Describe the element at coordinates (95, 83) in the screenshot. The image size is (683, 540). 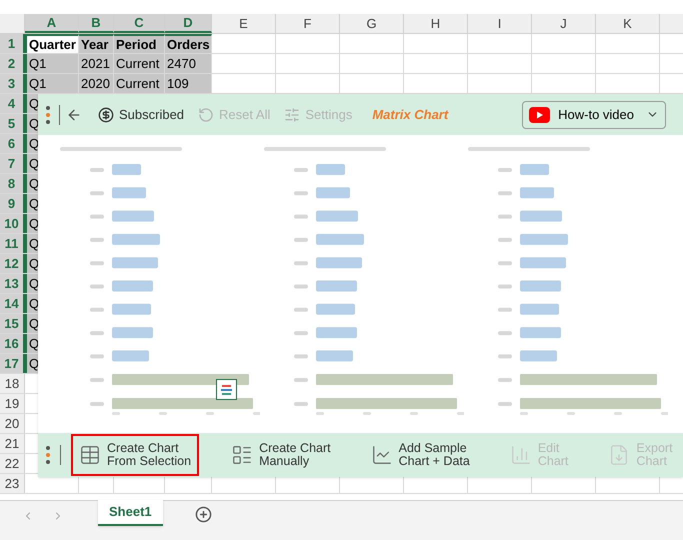
I see `table-cell-text: 2020` at that location.